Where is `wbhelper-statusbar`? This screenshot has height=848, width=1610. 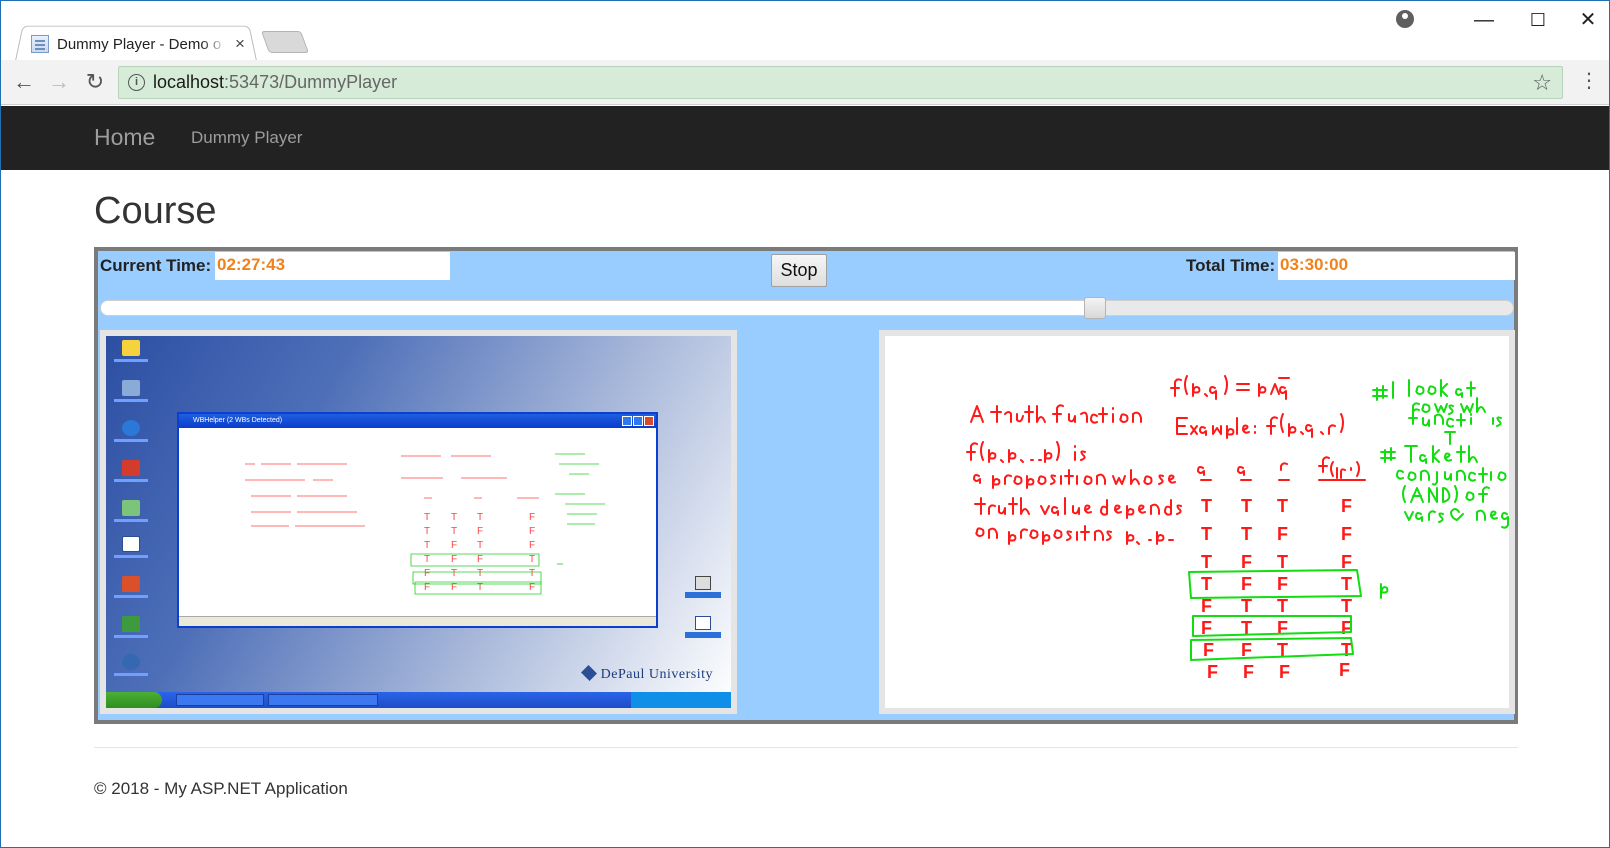
wbhelper-statusbar is located at coordinates (417, 621).